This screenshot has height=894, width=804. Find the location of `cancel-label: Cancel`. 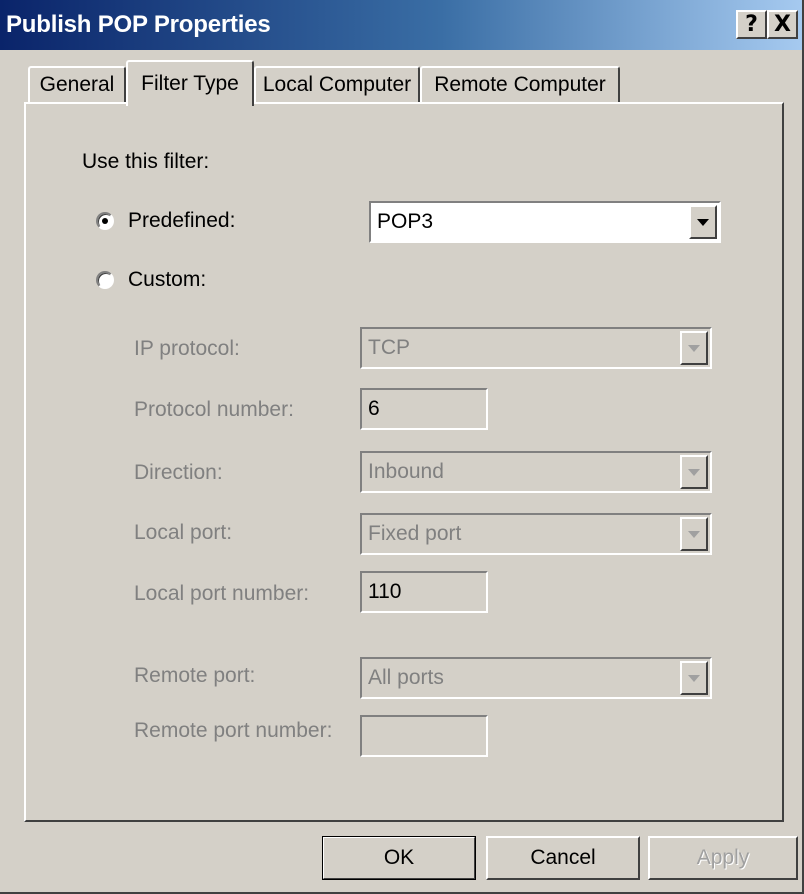

cancel-label: Cancel is located at coordinates (563, 857).